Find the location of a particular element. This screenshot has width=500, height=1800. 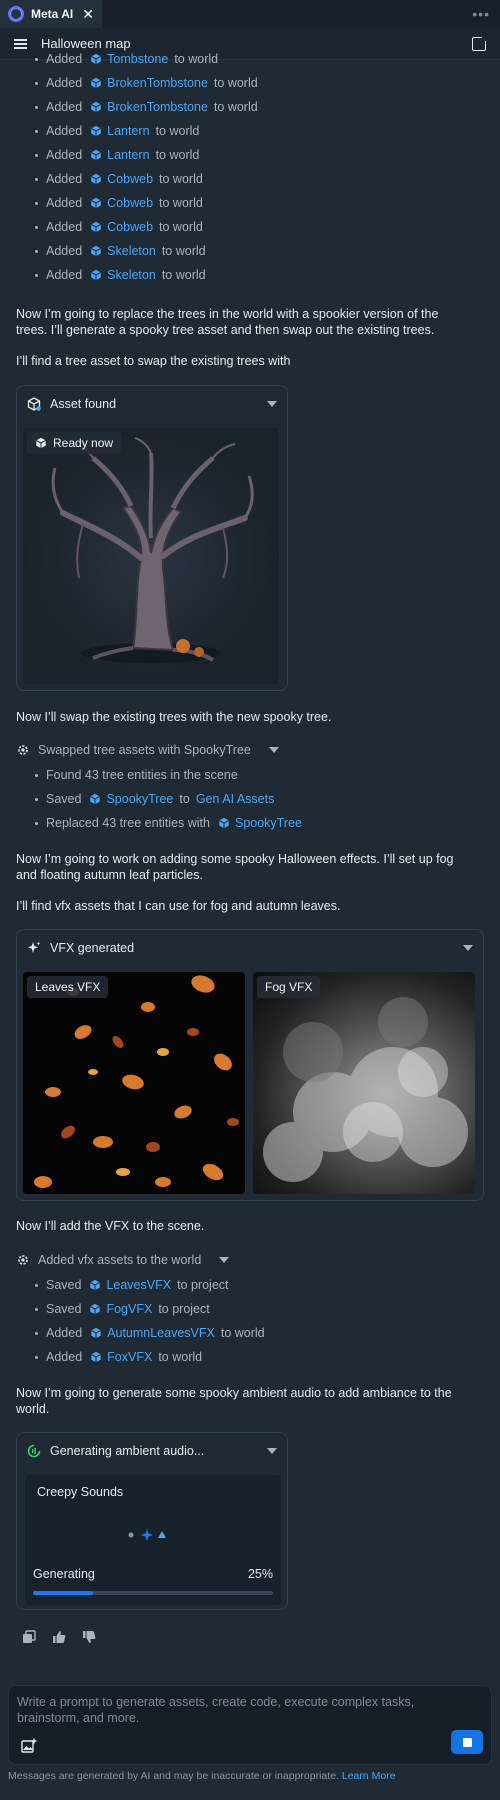

stop-icon is located at coordinates (467, 1742).